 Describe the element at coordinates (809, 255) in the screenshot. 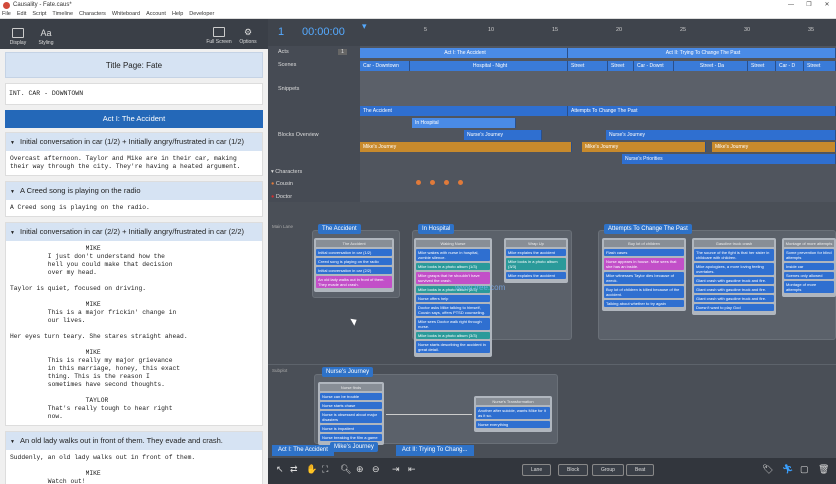

I see `beat-item: Some prevention for blind attempts` at that location.